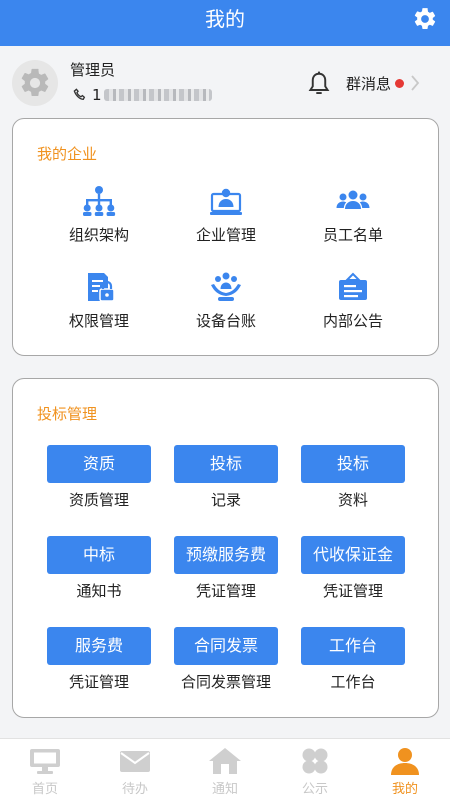 The height and width of the screenshot is (800, 450). What do you see at coordinates (225, 591) in the screenshot?
I see `prepaid-fee-caption: 凭证管理` at bounding box center [225, 591].